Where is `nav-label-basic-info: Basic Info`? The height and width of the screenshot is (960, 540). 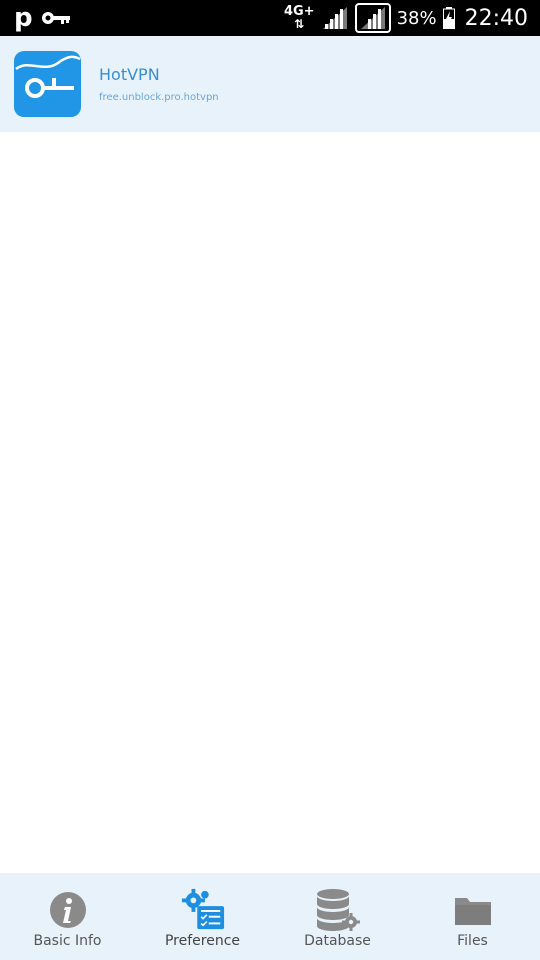
nav-label-basic-info: Basic Info is located at coordinates (67, 941).